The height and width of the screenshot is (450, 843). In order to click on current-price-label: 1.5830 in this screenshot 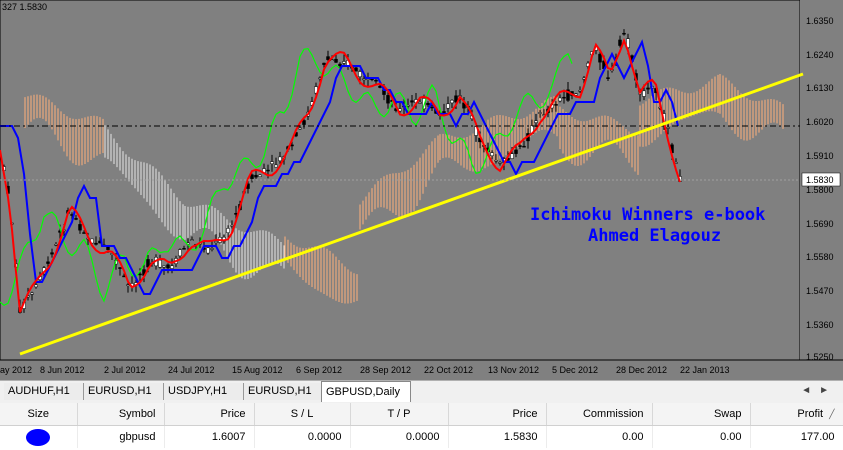, I will do `click(820, 180)`.